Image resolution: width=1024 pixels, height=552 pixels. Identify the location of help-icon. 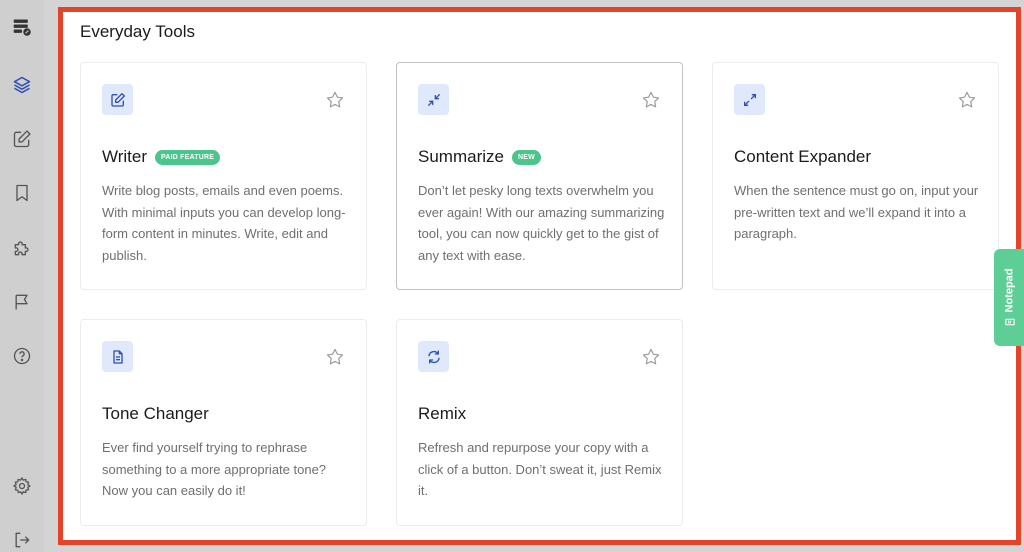
(22, 356).